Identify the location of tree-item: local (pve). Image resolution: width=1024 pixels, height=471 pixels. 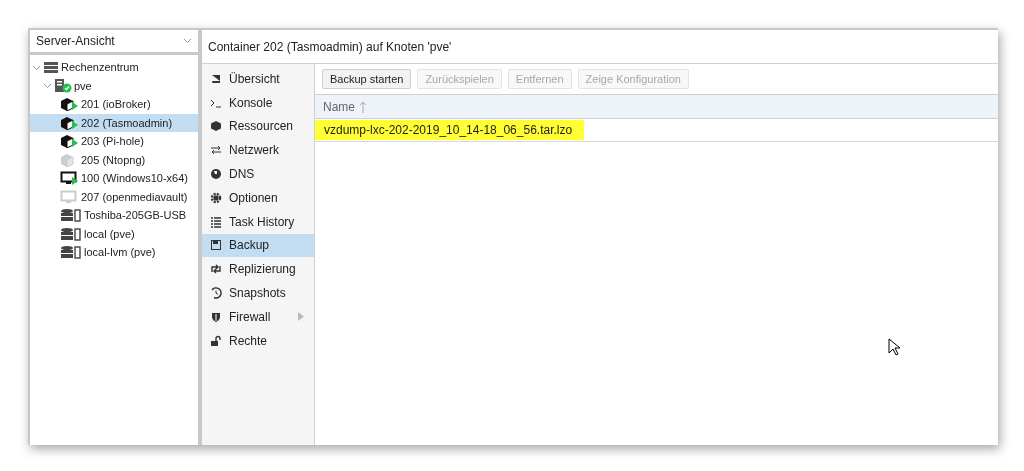
(114, 233).